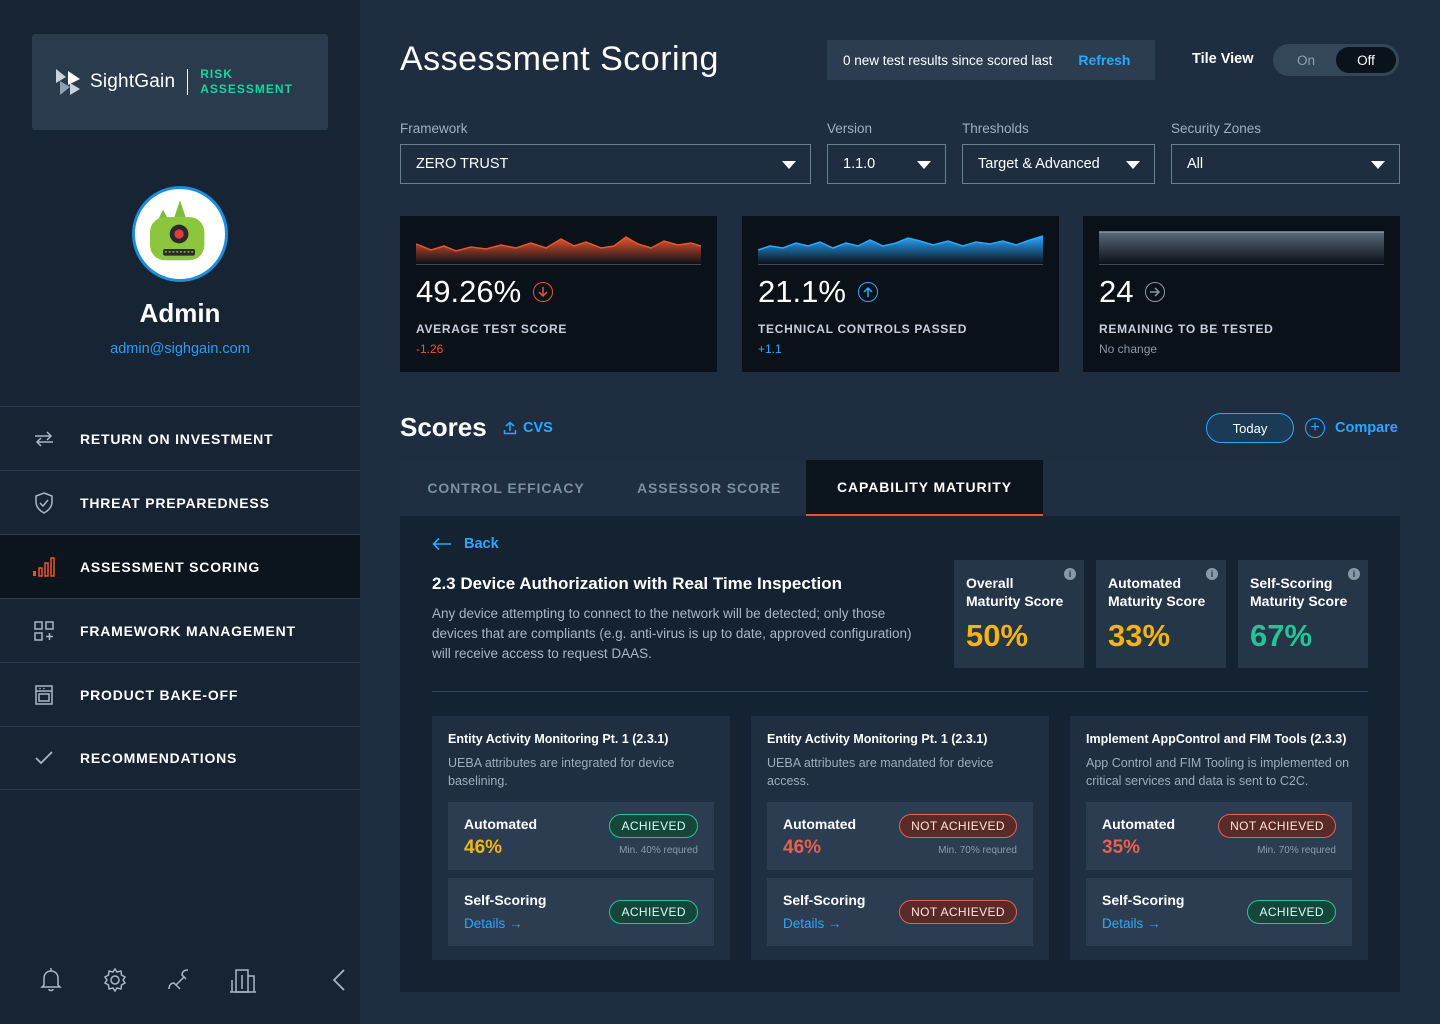 The height and width of the screenshot is (1024, 1440). Describe the element at coordinates (180, 758) in the screenshot. I see `sidebar-item-recommendations: RECOMMENDATIONS` at that location.